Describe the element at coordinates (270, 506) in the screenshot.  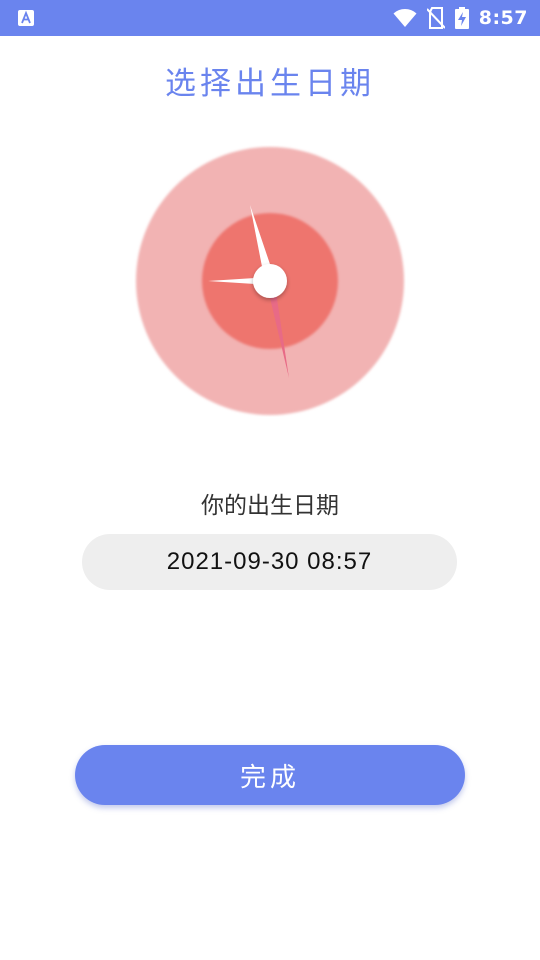
I see `birth-date-label: 你的出生日期` at that location.